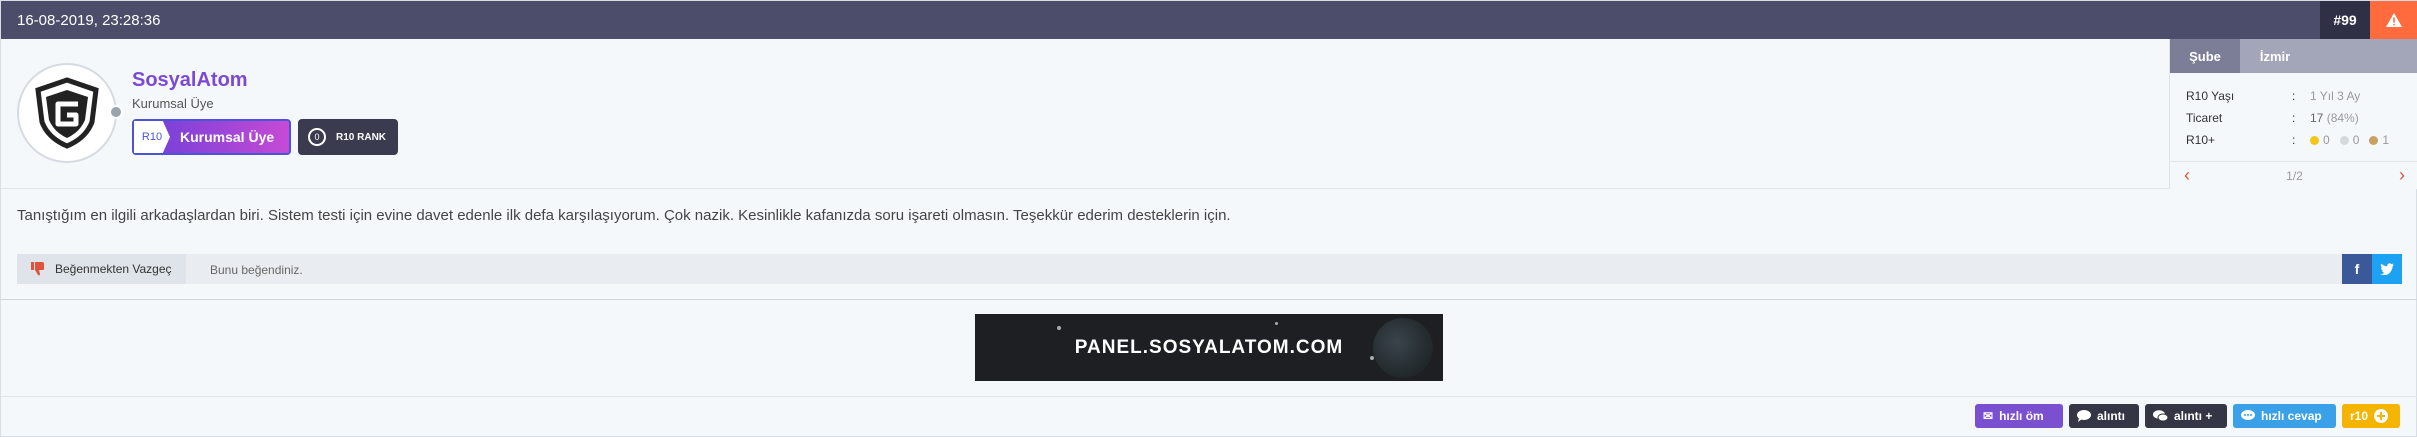 The image size is (2417, 437). What do you see at coordinates (2344, 140) in the screenshot?
I see `silver-medal-icon` at bounding box center [2344, 140].